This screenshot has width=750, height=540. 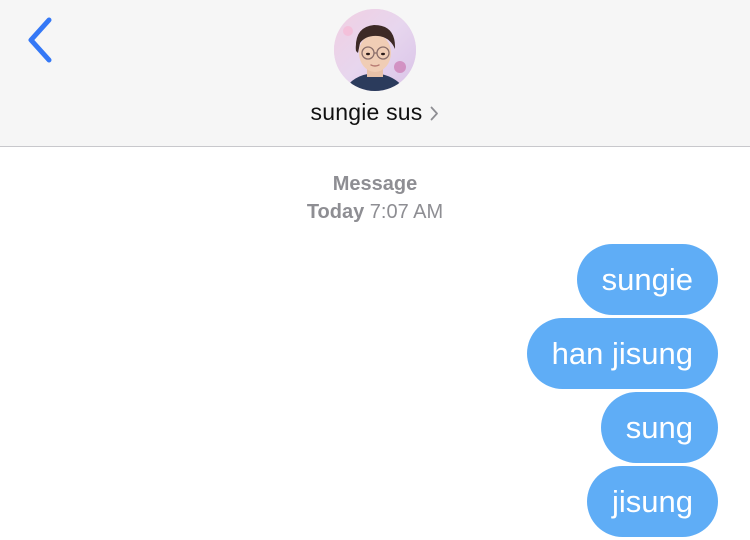 What do you see at coordinates (647, 279) in the screenshot?
I see `message-bubble-outgoing: sungie` at bounding box center [647, 279].